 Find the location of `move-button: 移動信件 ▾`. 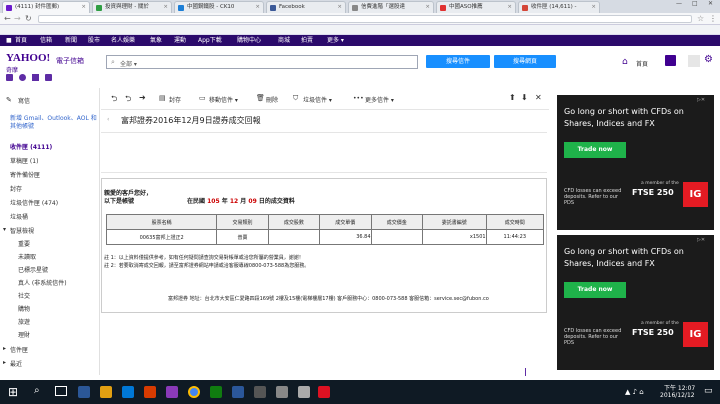

move-button: 移動信件 ▾ is located at coordinates (223, 99).